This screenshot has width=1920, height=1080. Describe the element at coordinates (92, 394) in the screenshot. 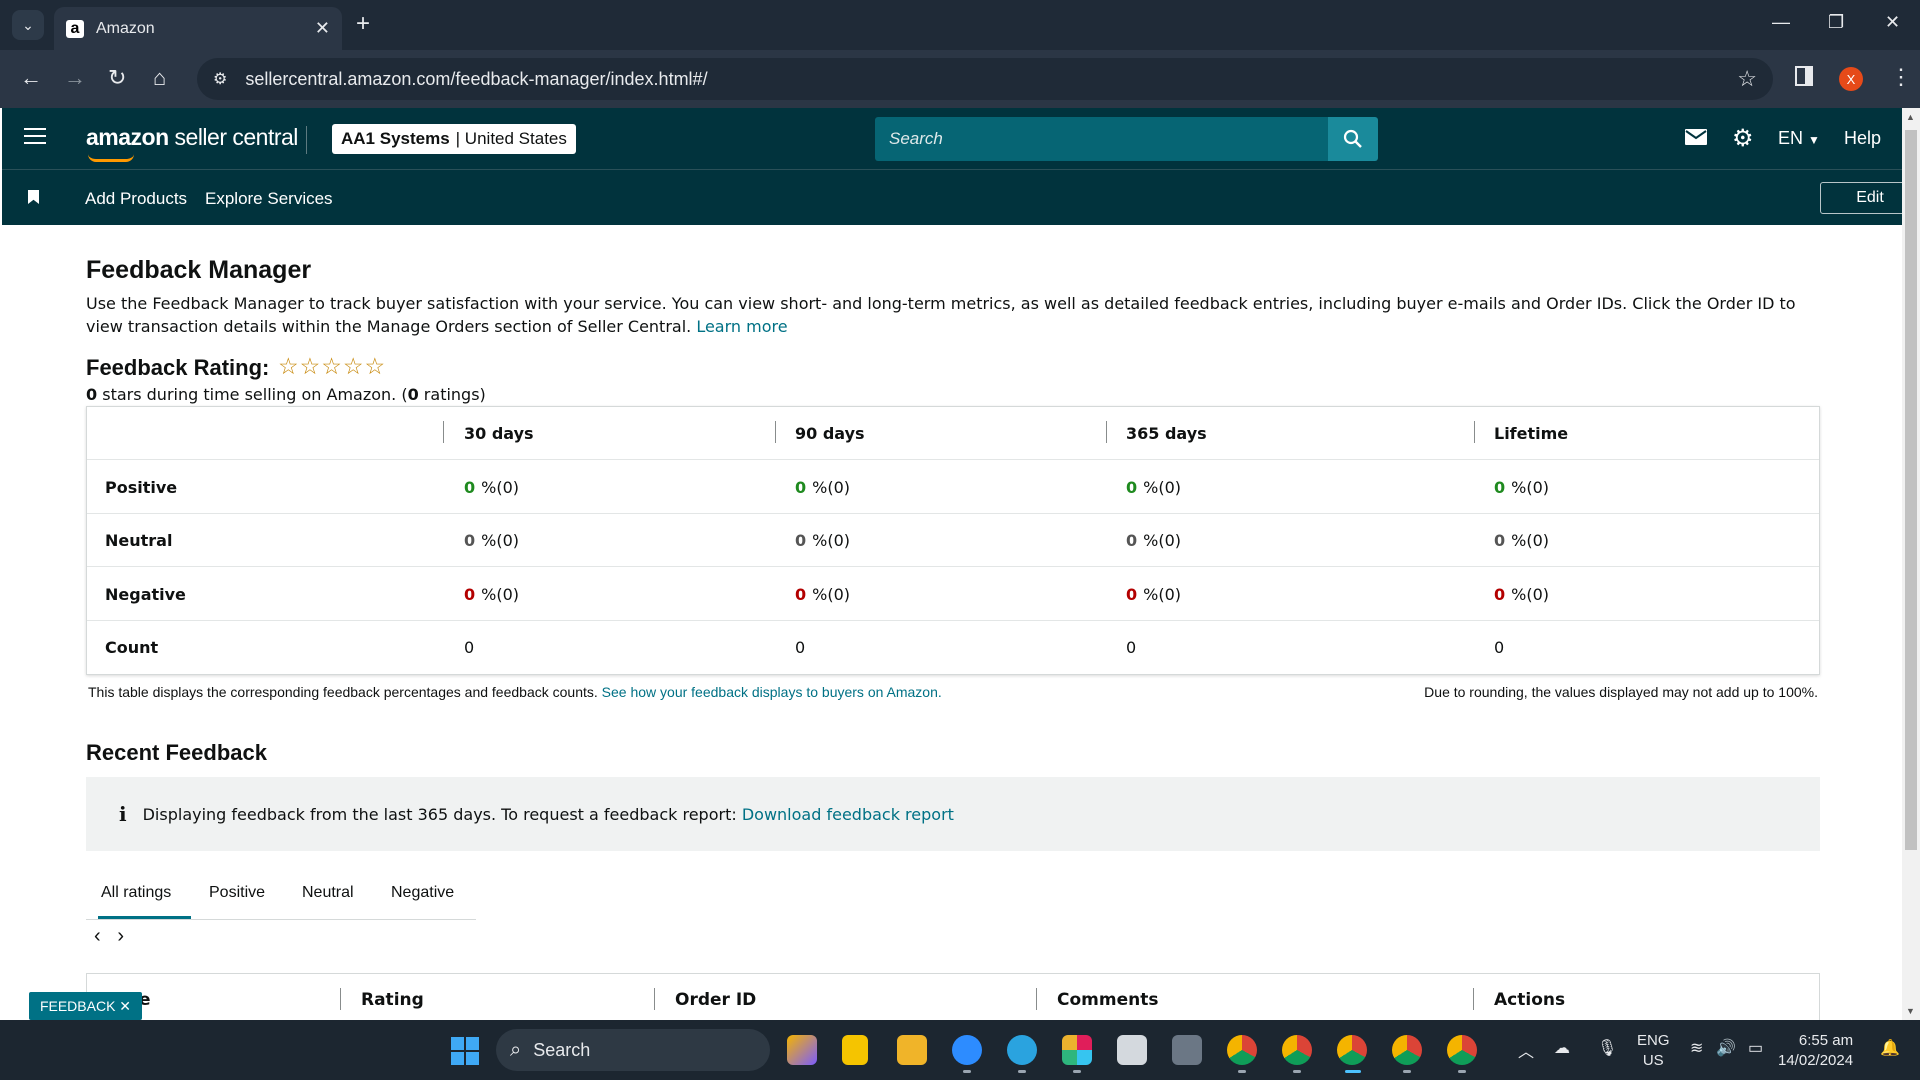

I see `rating-stars-value: 0` at that location.